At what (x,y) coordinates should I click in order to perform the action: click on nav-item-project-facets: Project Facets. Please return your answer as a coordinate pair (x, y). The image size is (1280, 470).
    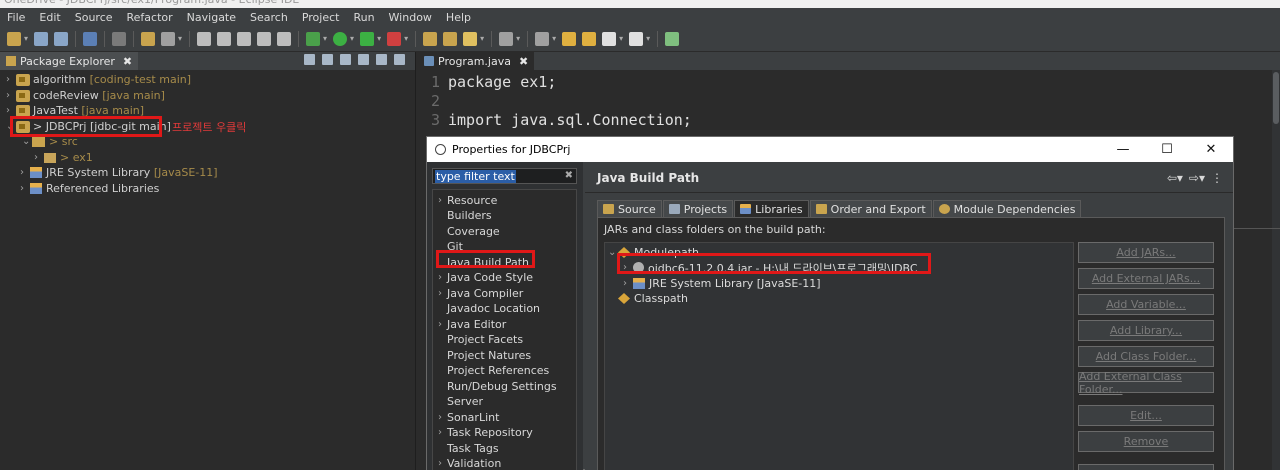
    Looking at the image, I should click on (478, 339).